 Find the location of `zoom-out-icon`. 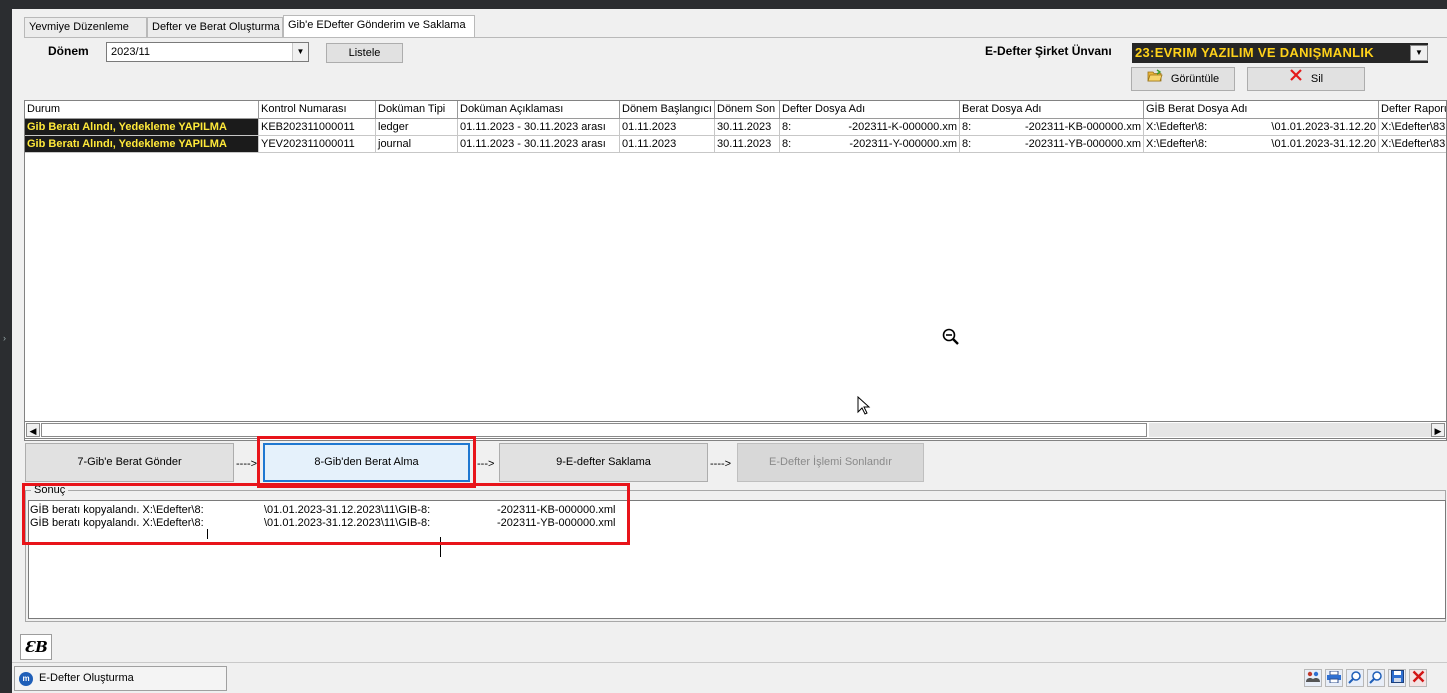

zoom-out-icon is located at coordinates (951, 338).